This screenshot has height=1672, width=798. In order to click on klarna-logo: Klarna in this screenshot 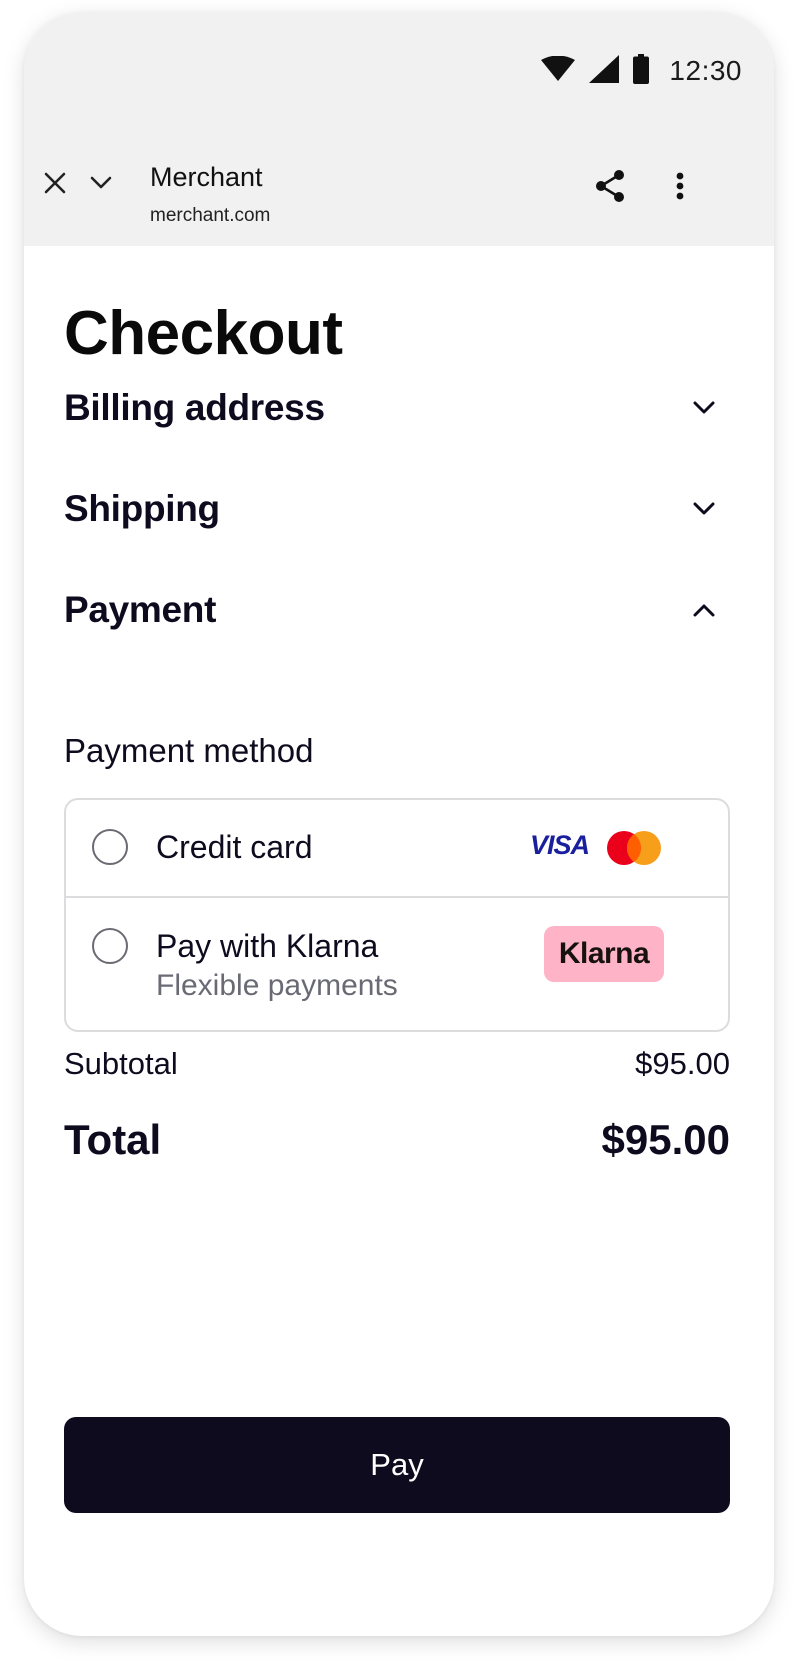, I will do `click(604, 954)`.